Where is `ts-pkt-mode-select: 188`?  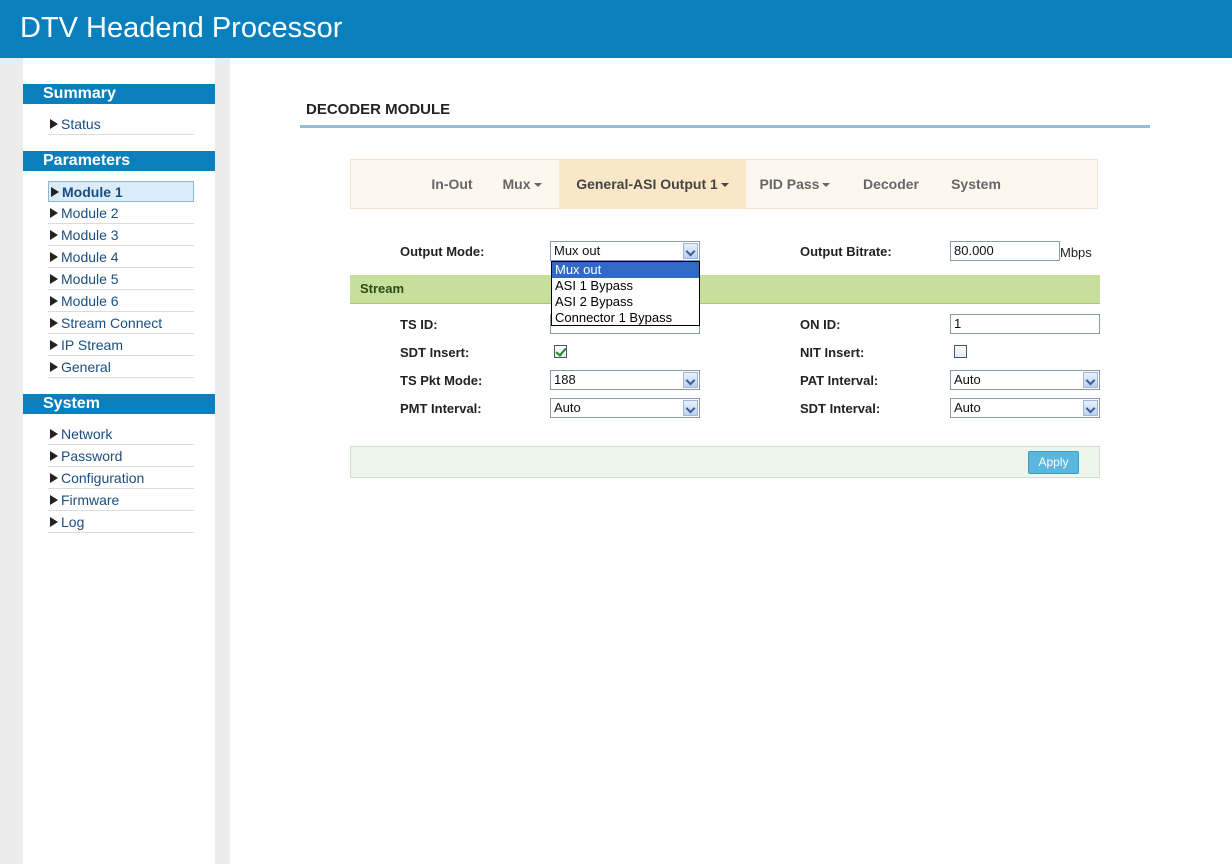
ts-pkt-mode-select: 188 is located at coordinates (625, 380).